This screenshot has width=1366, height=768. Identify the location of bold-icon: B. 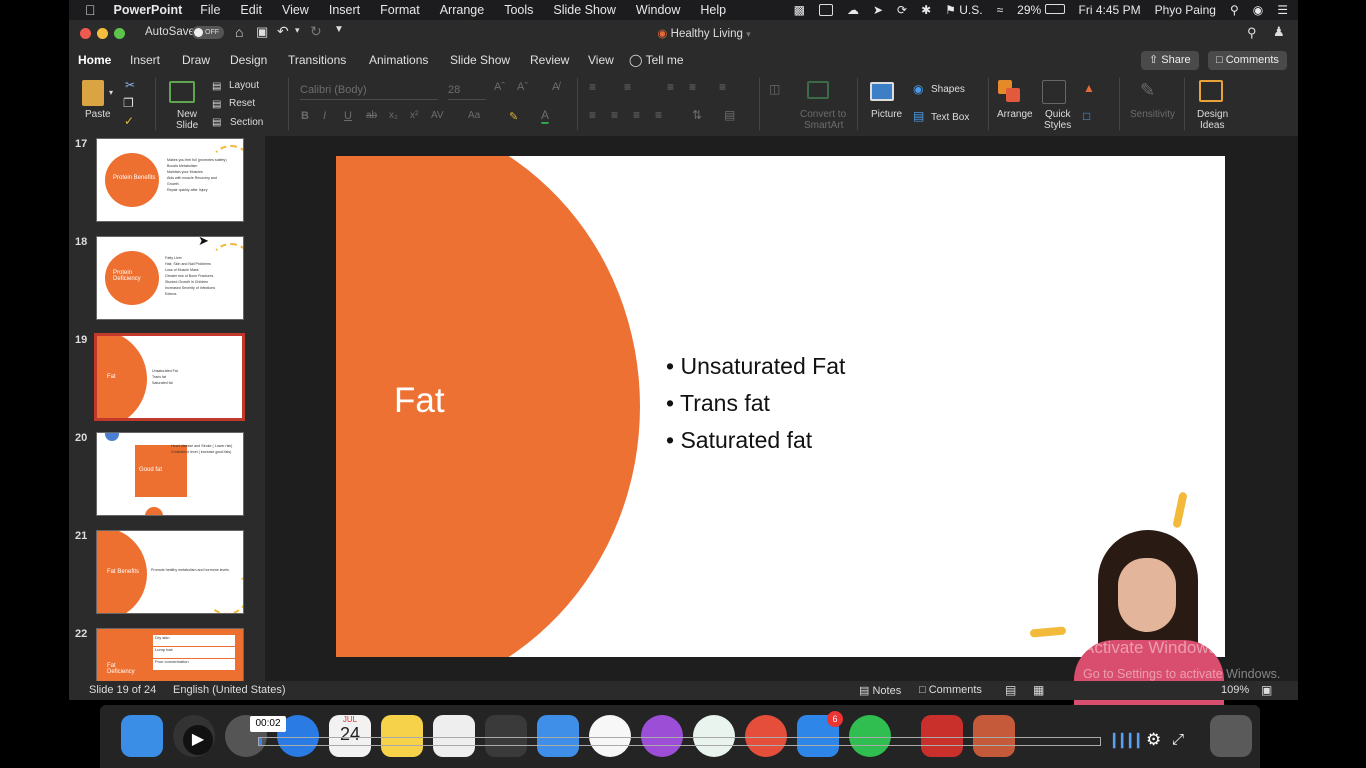
(305, 116).